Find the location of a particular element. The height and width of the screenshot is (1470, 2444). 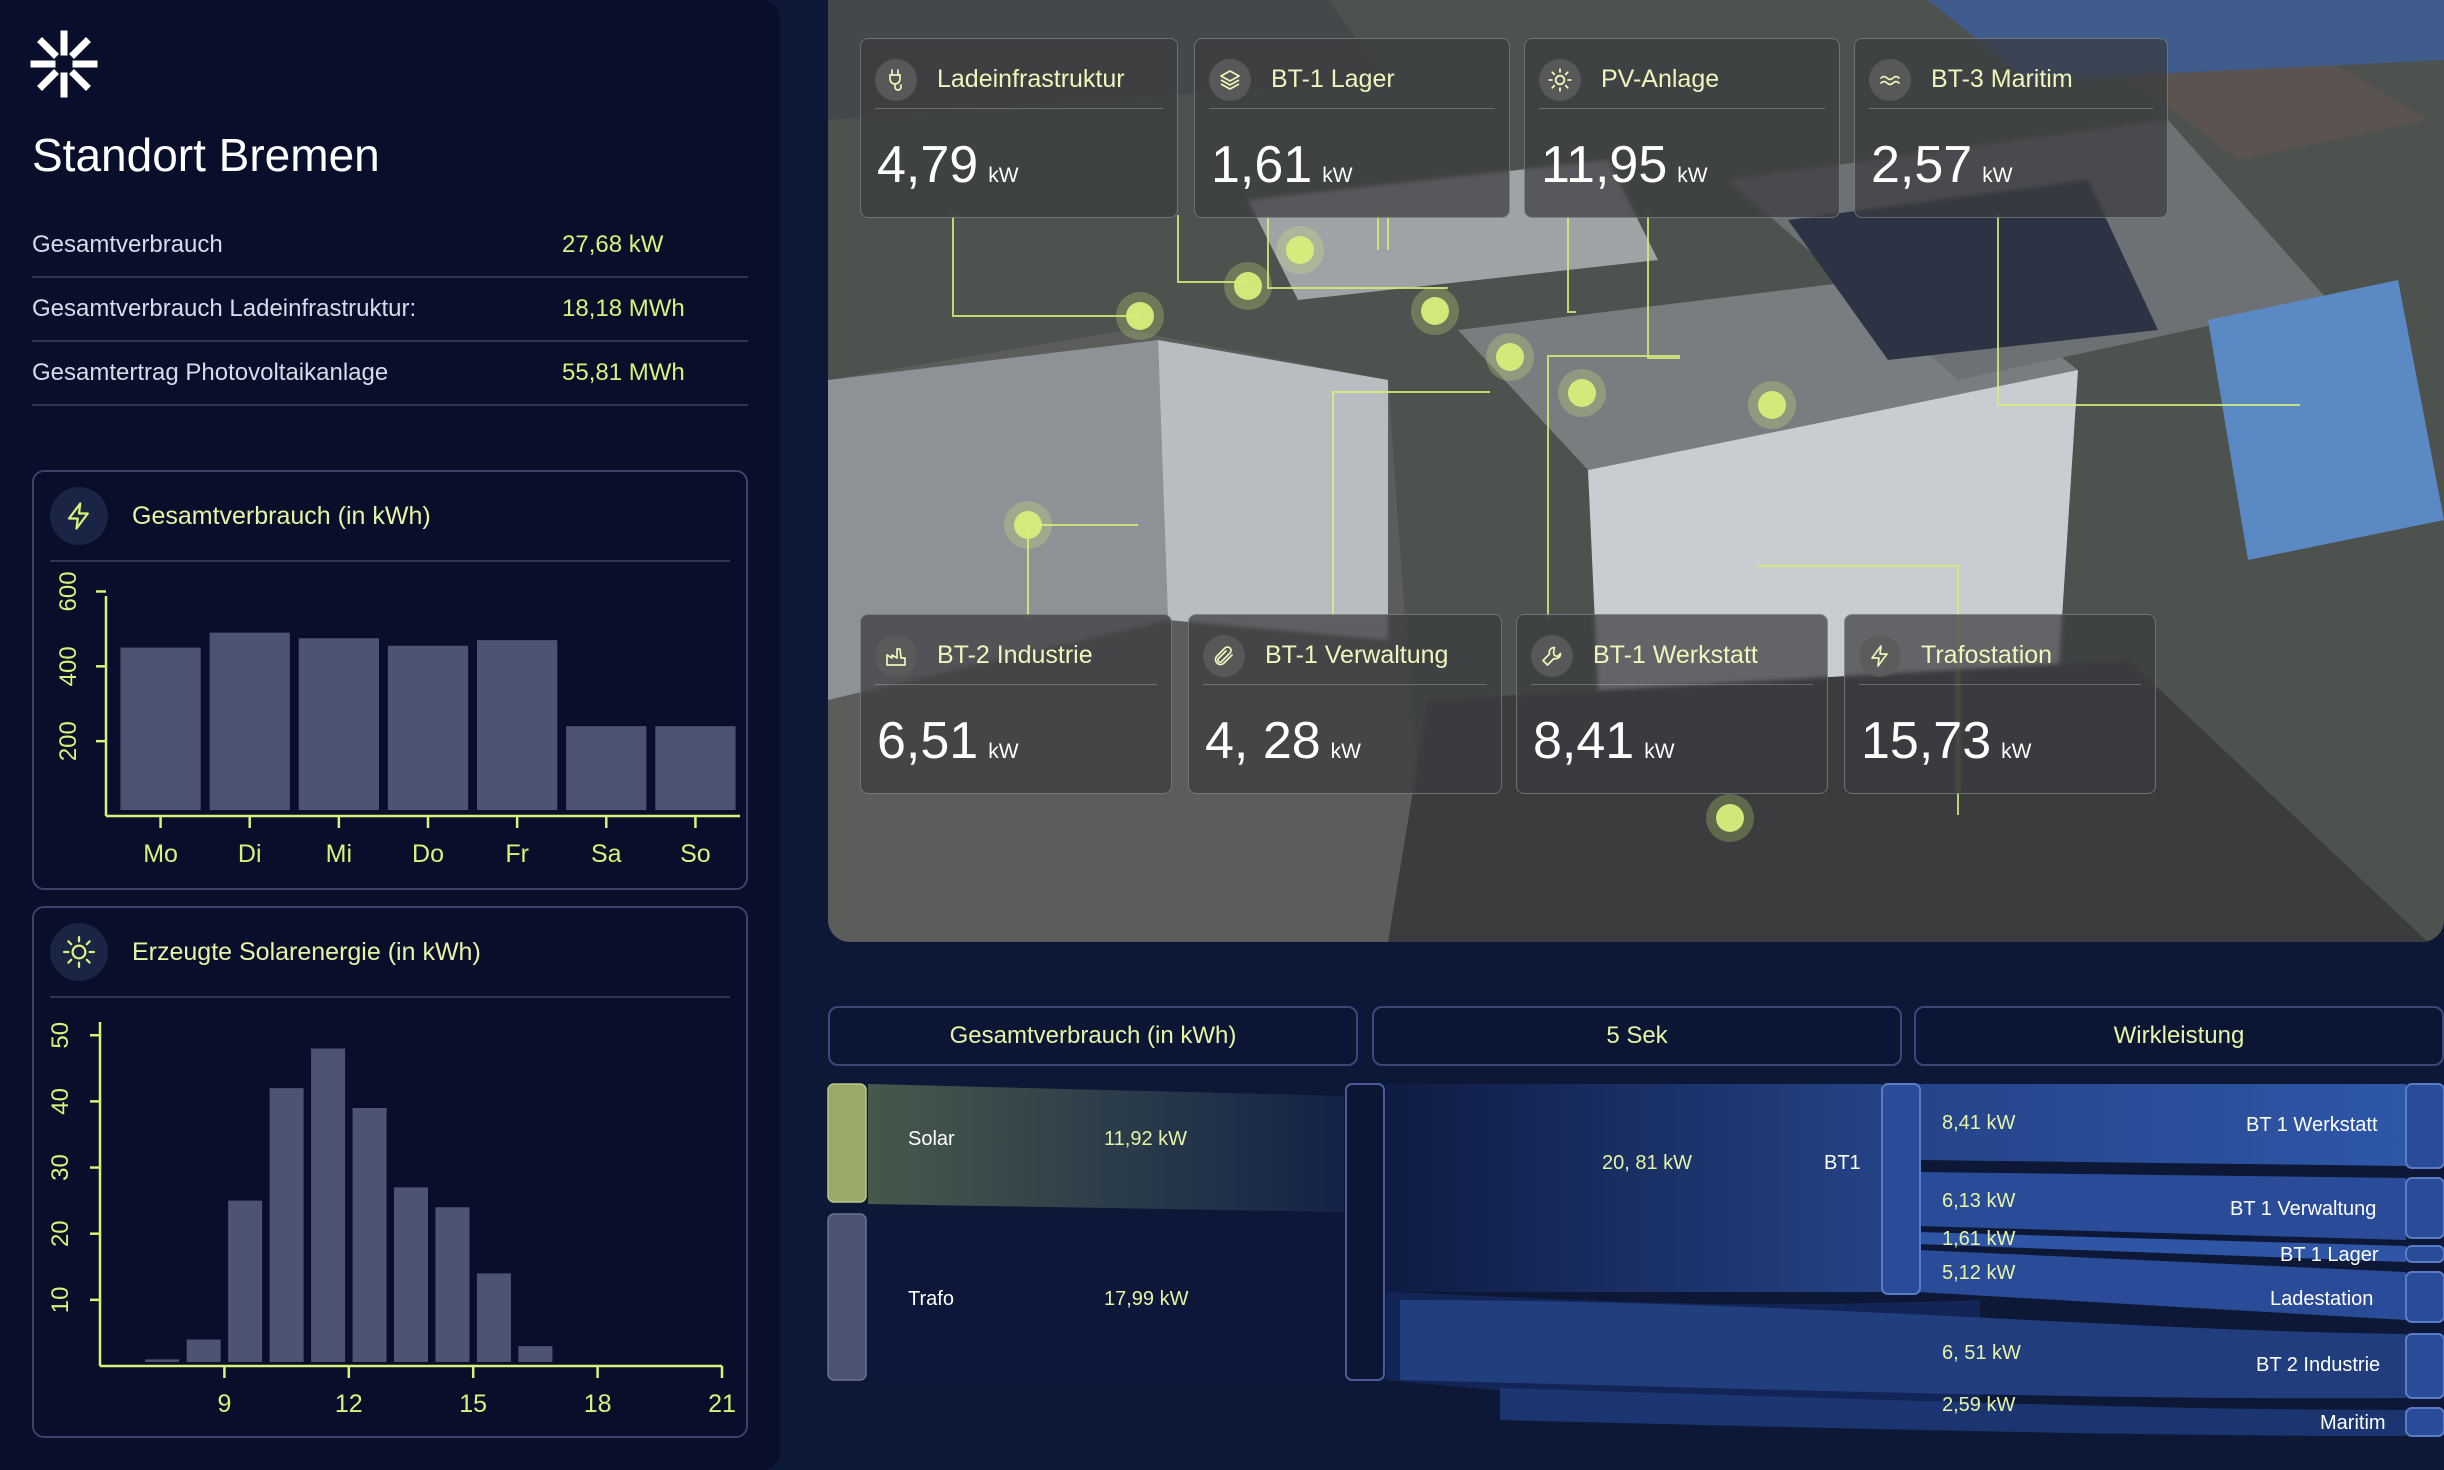

stat-row-total-consumption: Gesamtverbrauch 27,68 kW is located at coordinates (390, 246).